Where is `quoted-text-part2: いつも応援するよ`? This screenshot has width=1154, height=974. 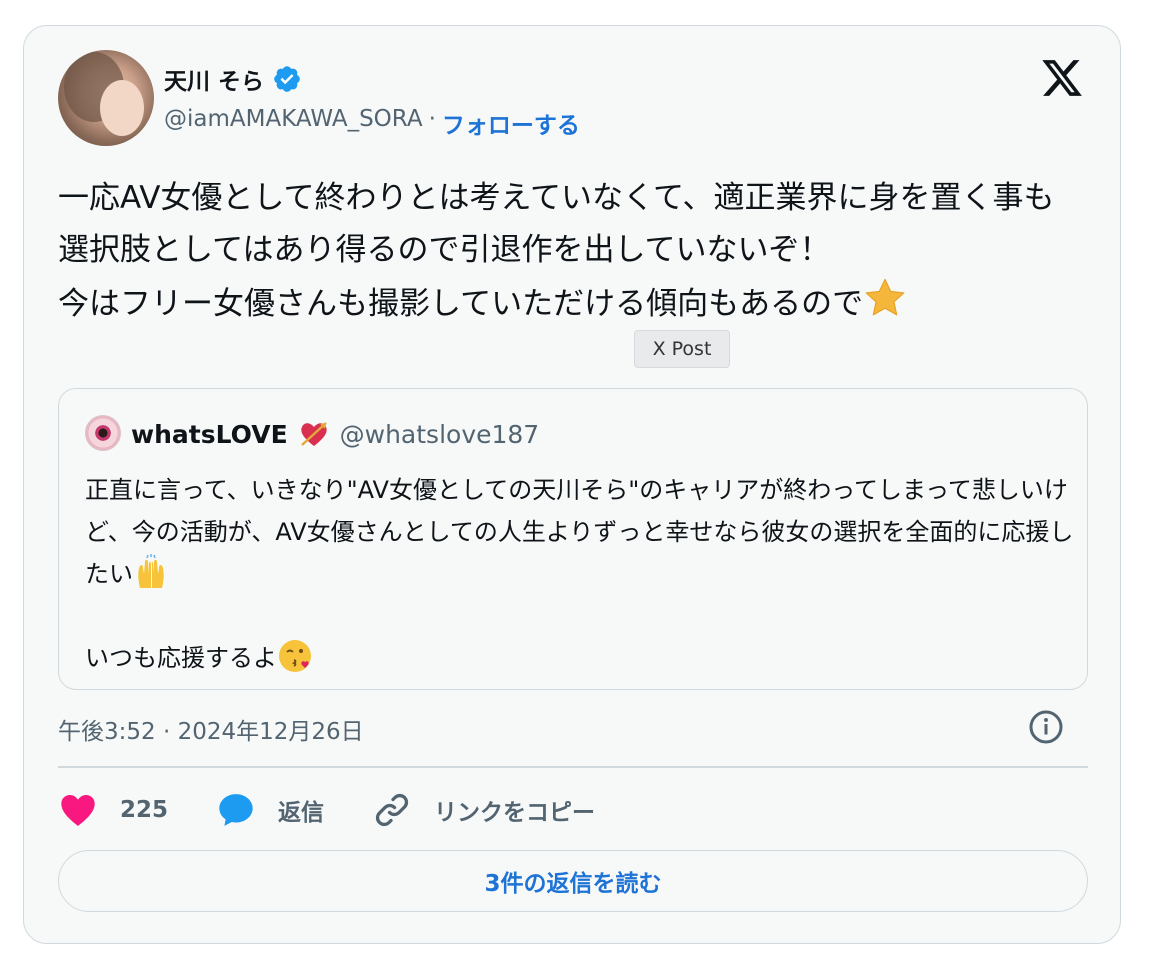
quoted-text-part2: いつも応援するよ is located at coordinates (181, 658).